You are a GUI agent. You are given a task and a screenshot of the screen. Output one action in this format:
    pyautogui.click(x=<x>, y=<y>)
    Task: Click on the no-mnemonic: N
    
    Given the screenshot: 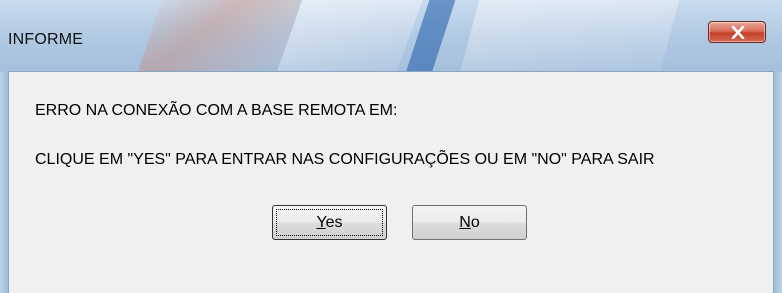 What is the action you would take?
    pyautogui.click(x=465, y=222)
    